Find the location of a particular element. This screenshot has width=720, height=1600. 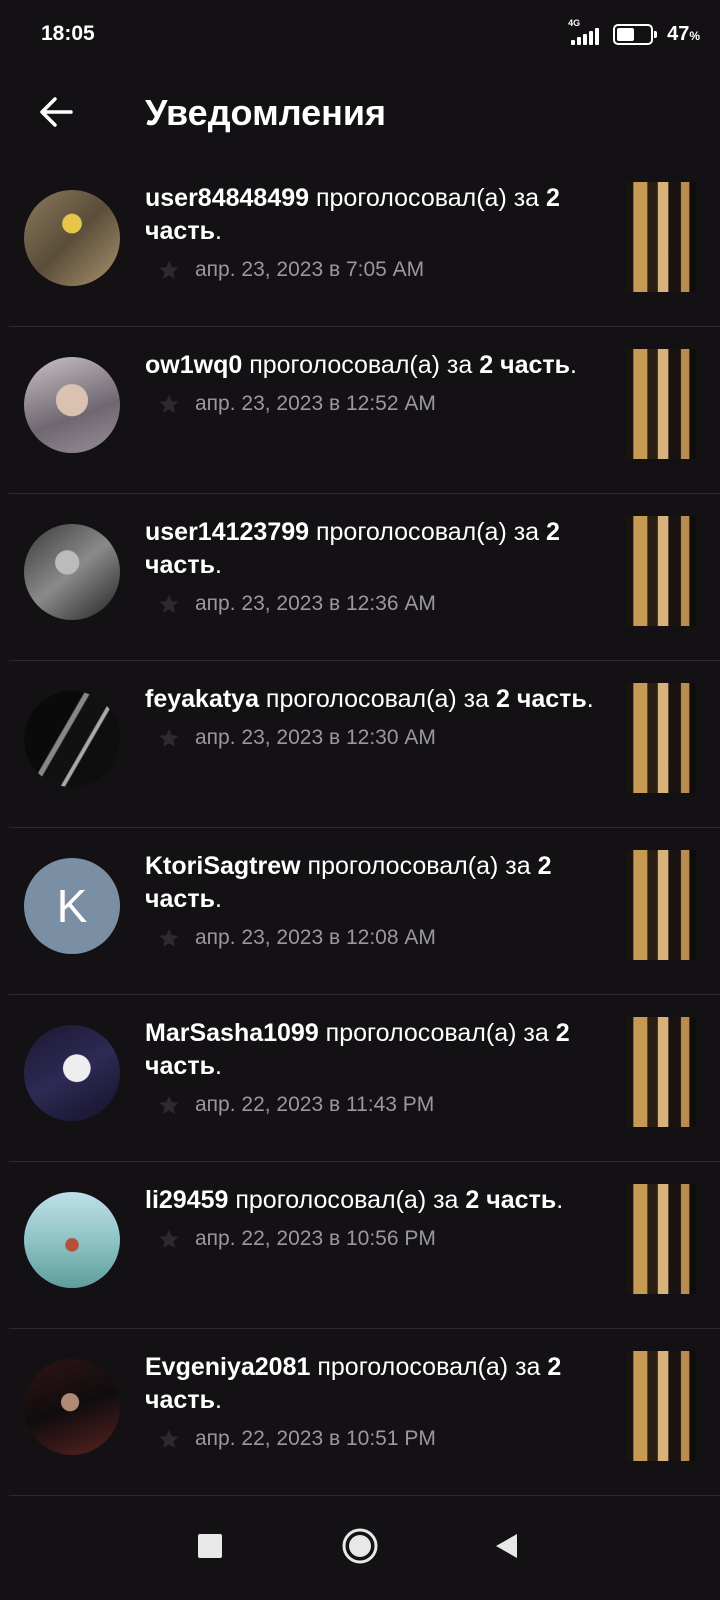

username: MarSasha1099 is located at coordinates (232, 1033).